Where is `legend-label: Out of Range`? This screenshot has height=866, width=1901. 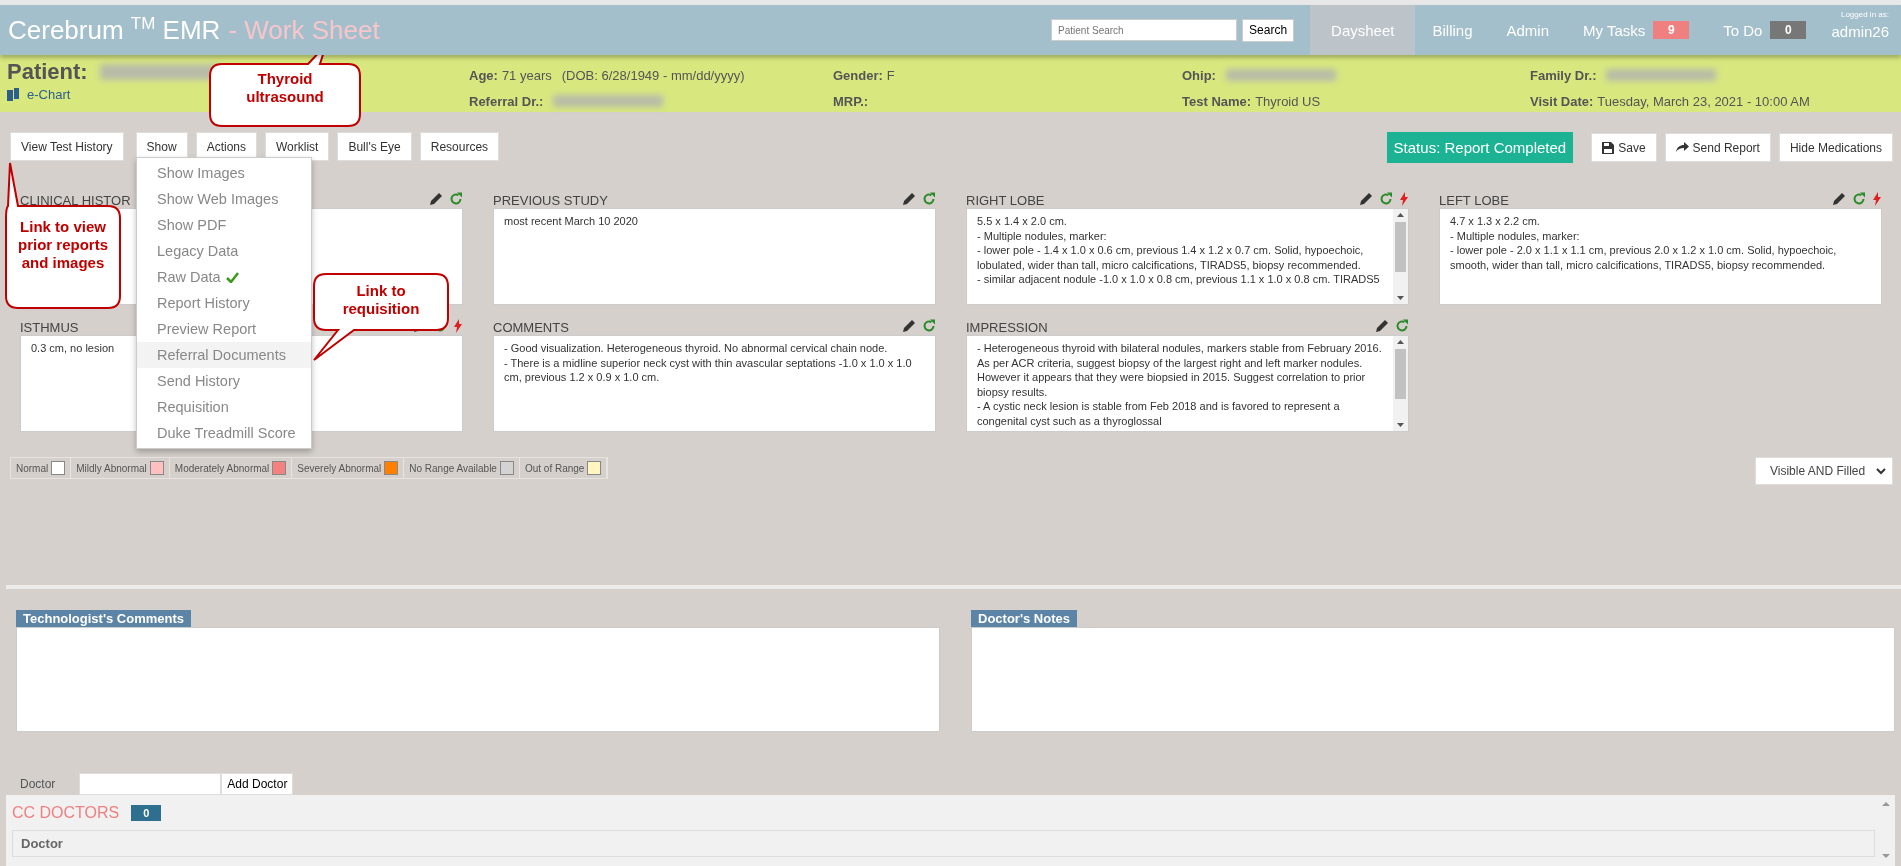 legend-label: Out of Range is located at coordinates (554, 468).